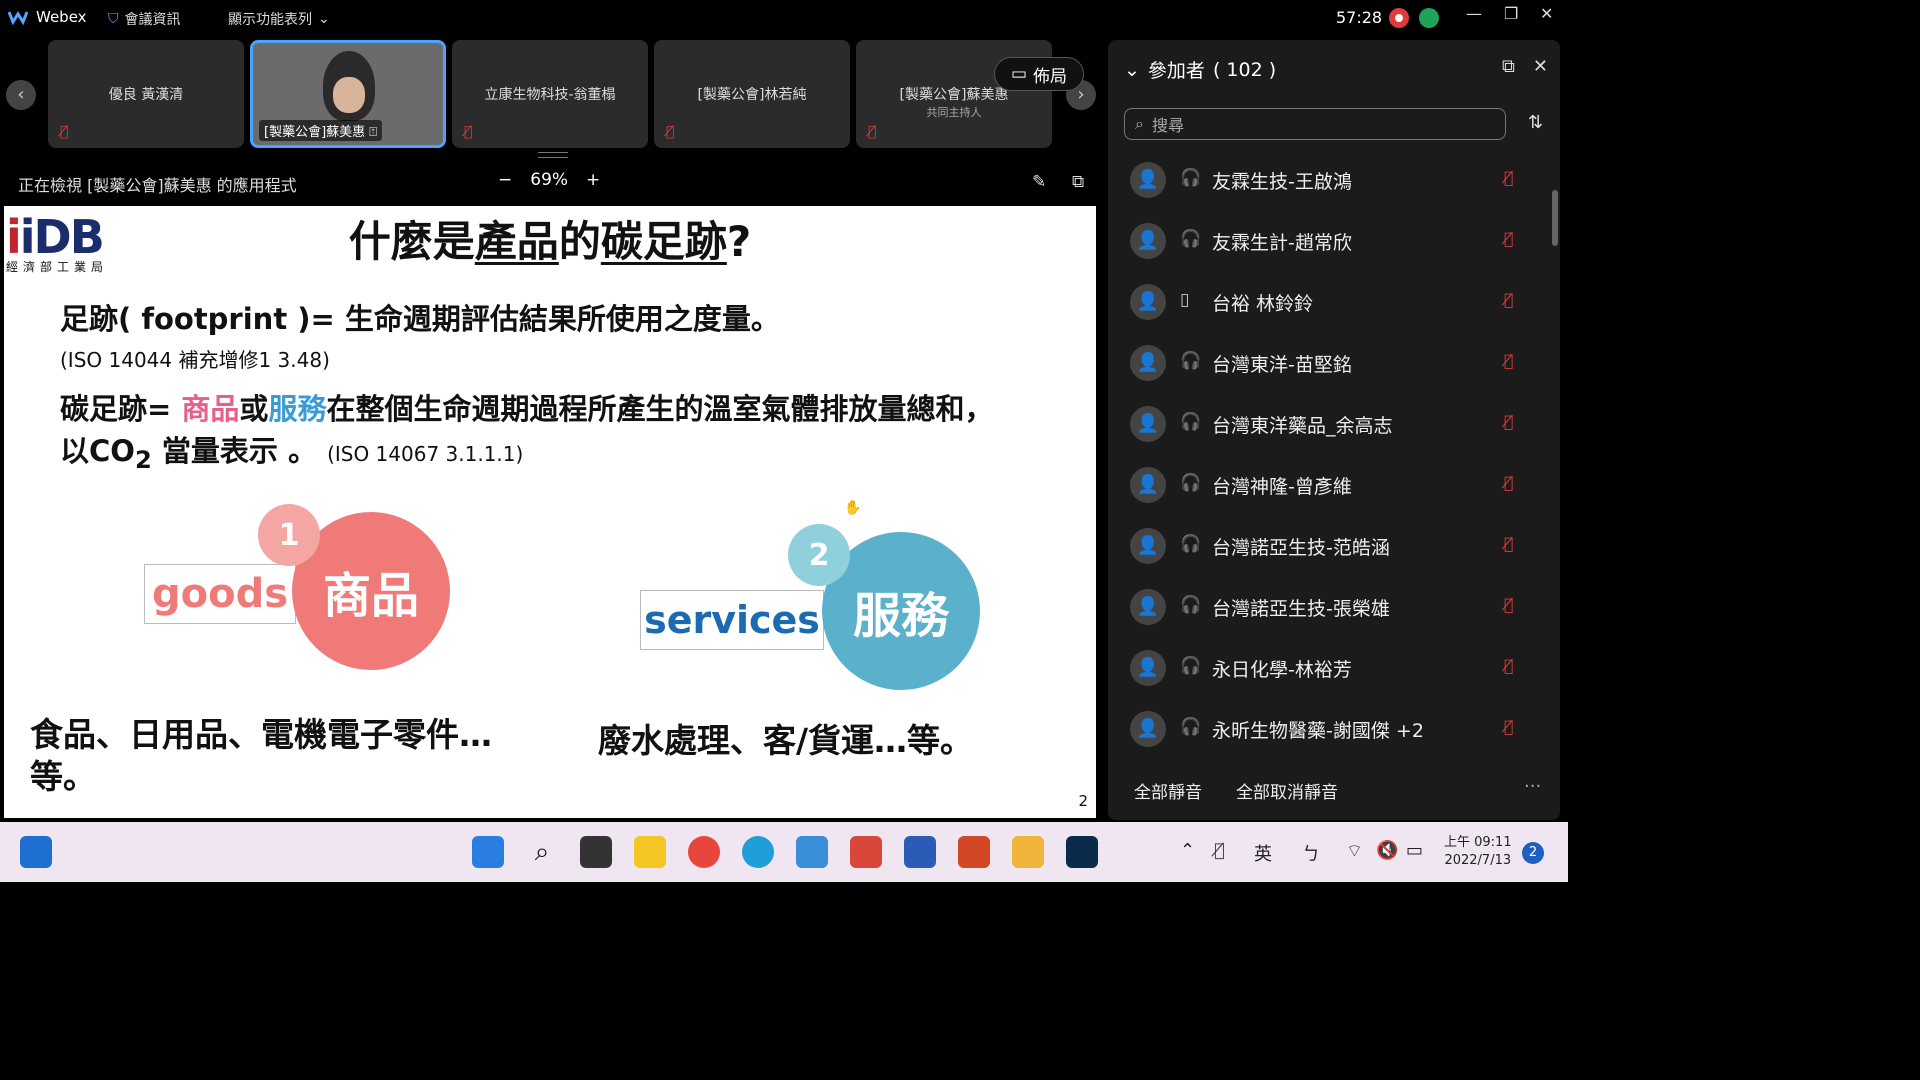 Image resolution: width=1920 pixels, height=1080 pixels. I want to click on cohost-label: 共同主持人, so click(954, 112).